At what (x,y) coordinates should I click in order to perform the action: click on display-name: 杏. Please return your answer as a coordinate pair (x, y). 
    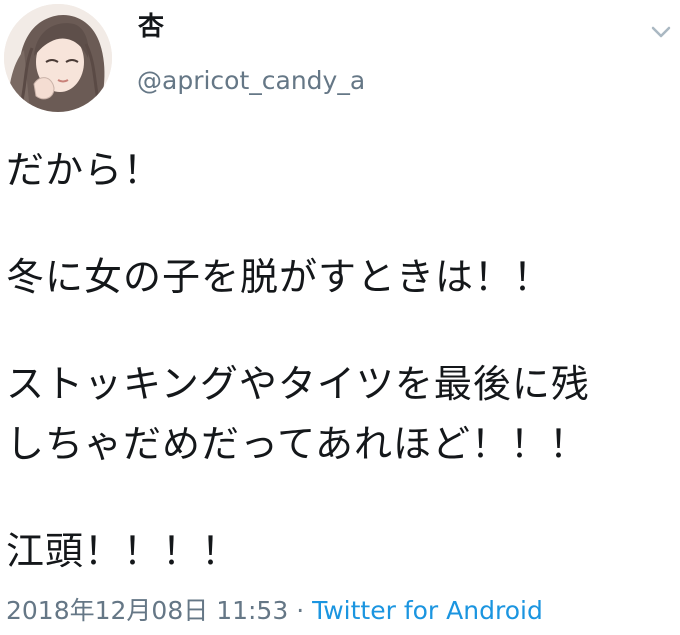
    Looking at the image, I should click on (151, 27).